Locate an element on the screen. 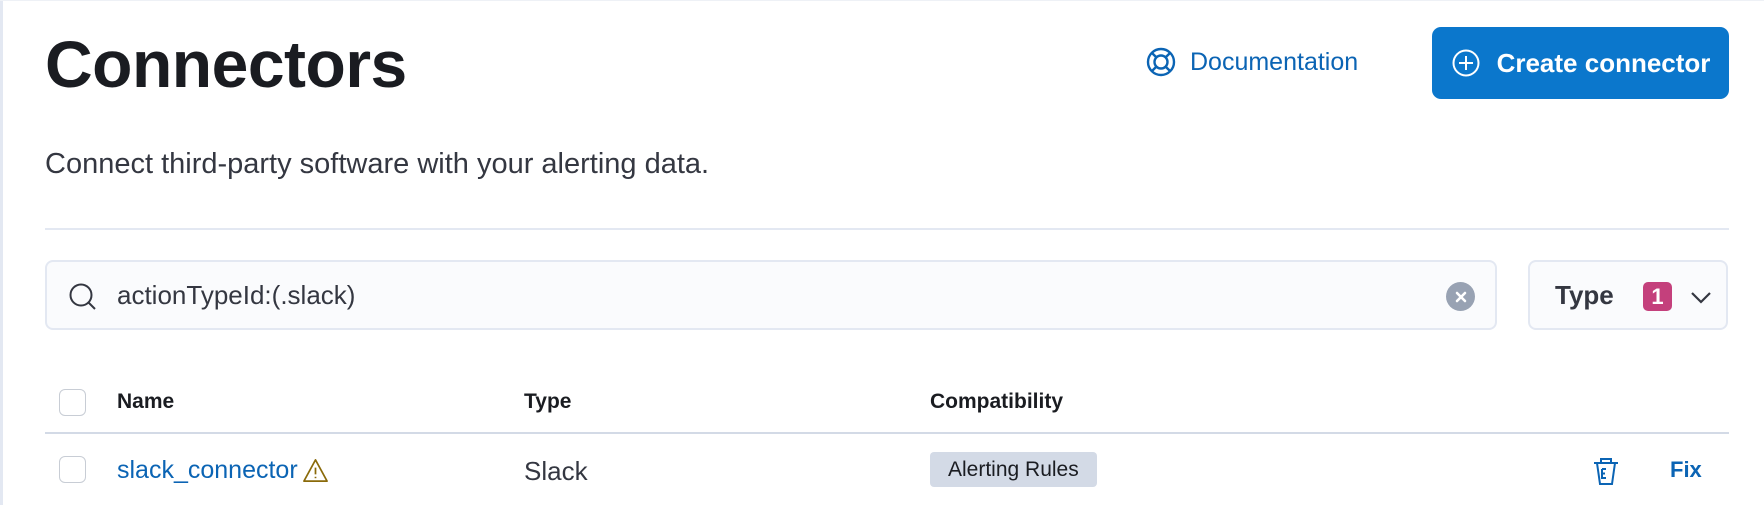 Image resolution: width=1764 pixels, height=505 pixels. select-all-checkbox is located at coordinates (72, 402).